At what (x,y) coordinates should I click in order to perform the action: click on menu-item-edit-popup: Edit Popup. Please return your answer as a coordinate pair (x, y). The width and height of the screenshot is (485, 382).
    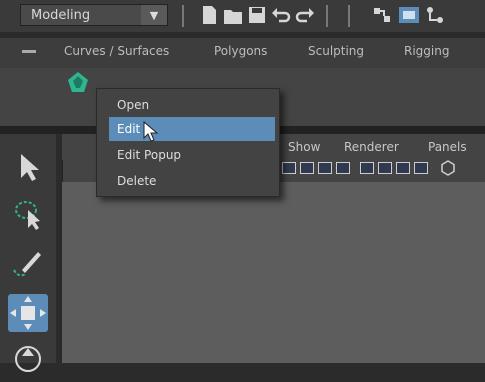
    Looking at the image, I should click on (192, 155).